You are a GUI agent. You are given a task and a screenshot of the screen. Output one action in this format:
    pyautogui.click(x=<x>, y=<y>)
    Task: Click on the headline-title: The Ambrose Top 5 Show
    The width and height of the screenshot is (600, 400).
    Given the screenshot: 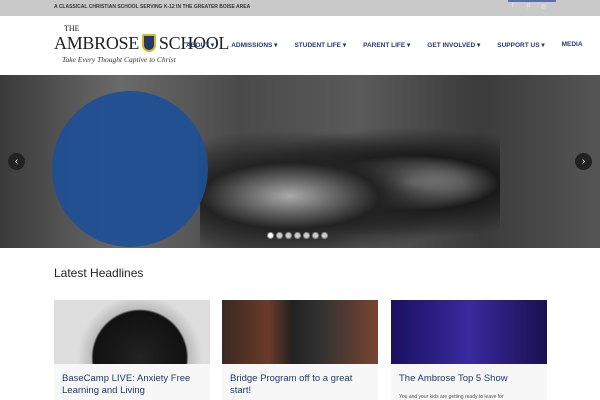 What is the action you would take?
    pyautogui.click(x=469, y=374)
    